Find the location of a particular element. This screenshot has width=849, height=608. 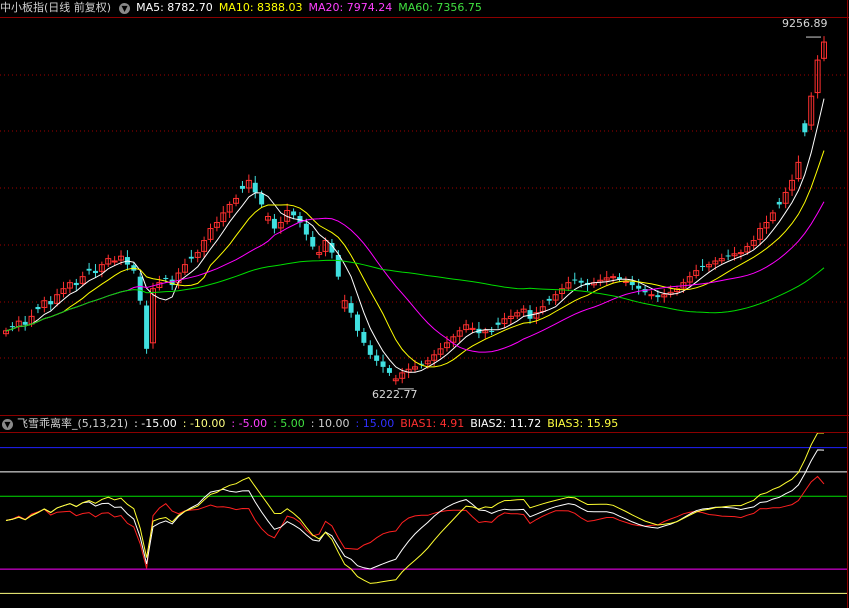

ma60-line is located at coordinates (415, 295).